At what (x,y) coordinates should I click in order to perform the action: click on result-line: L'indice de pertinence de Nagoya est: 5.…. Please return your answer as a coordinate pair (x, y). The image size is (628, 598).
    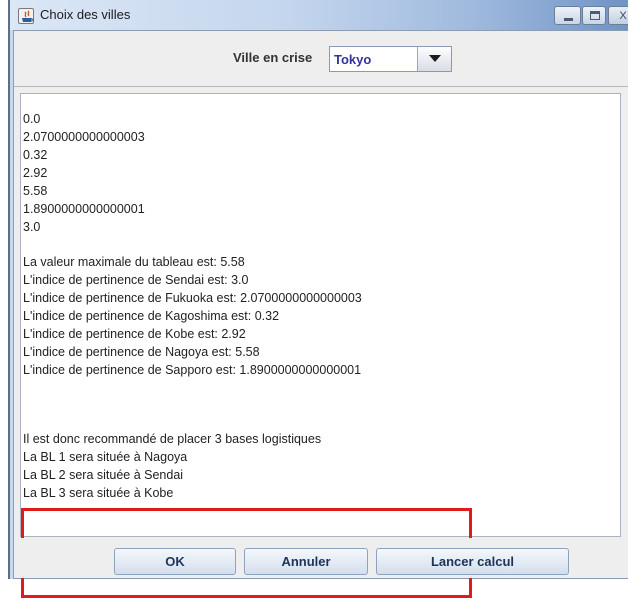
    Looking at the image, I should click on (141, 352).